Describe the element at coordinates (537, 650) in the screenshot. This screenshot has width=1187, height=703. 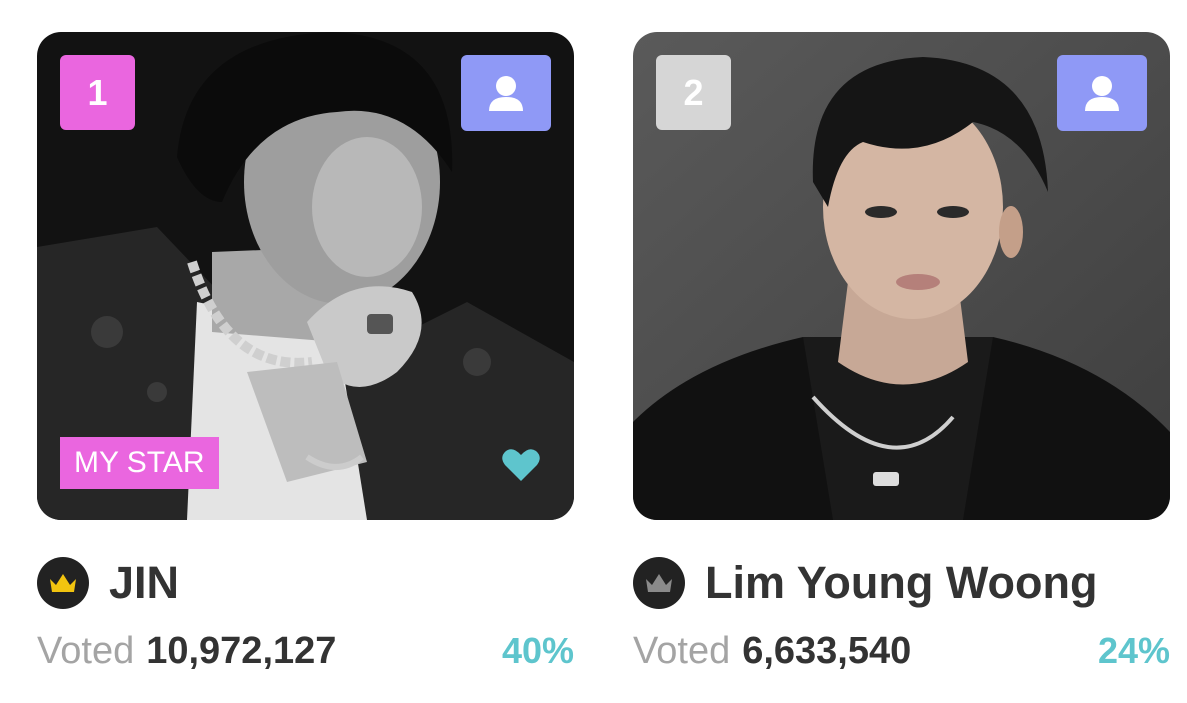
I see `vote-percent: 40%` at that location.